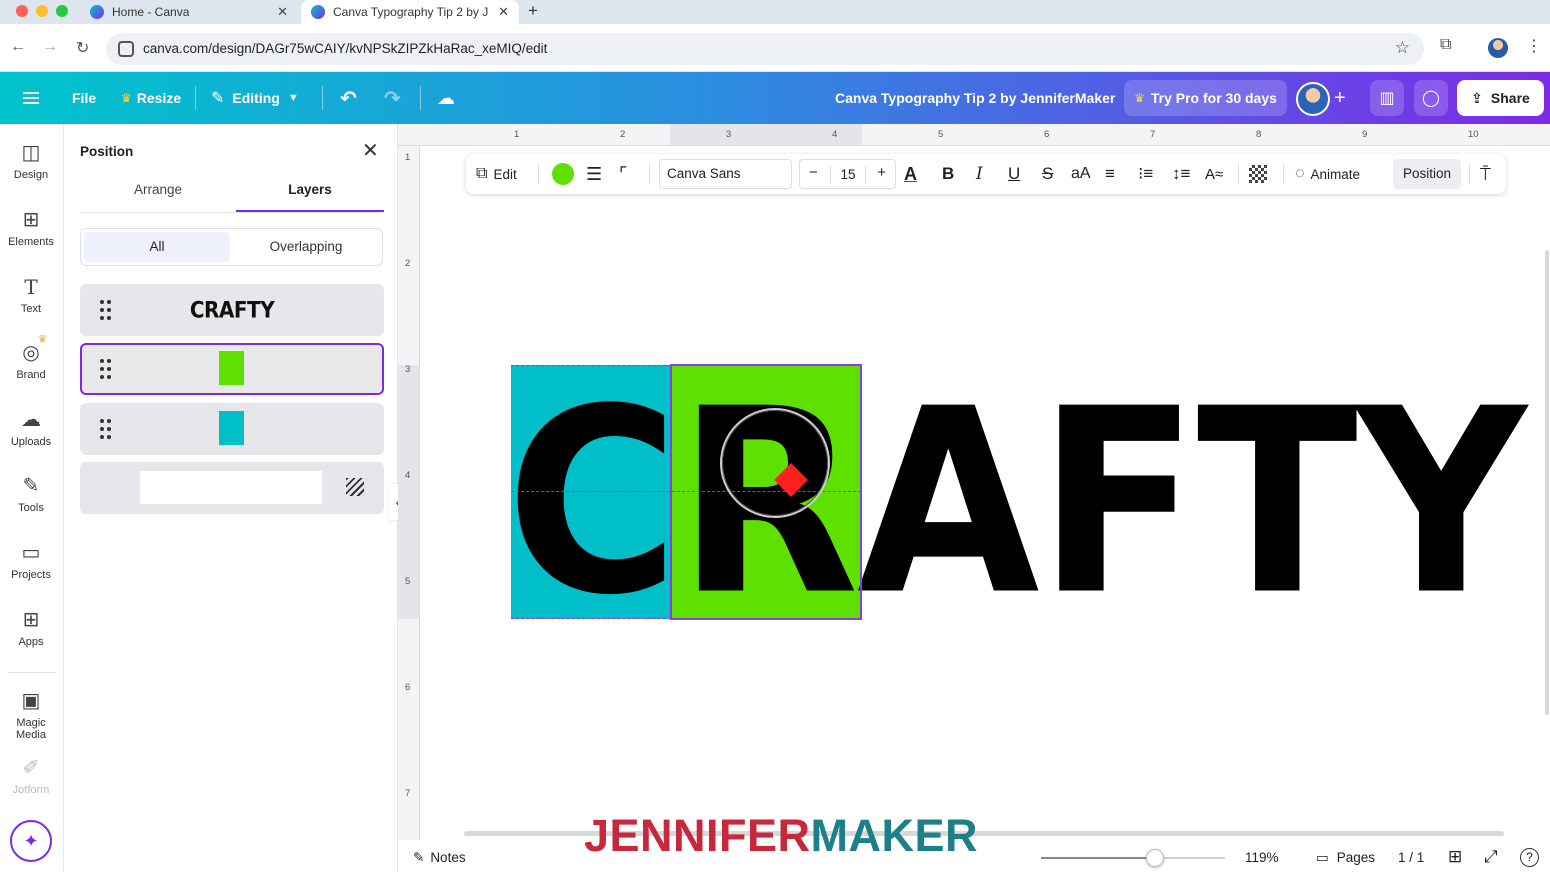 This screenshot has width=1550, height=872. Describe the element at coordinates (881, 172) in the screenshot. I see `increase-font-size-button: +` at that location.